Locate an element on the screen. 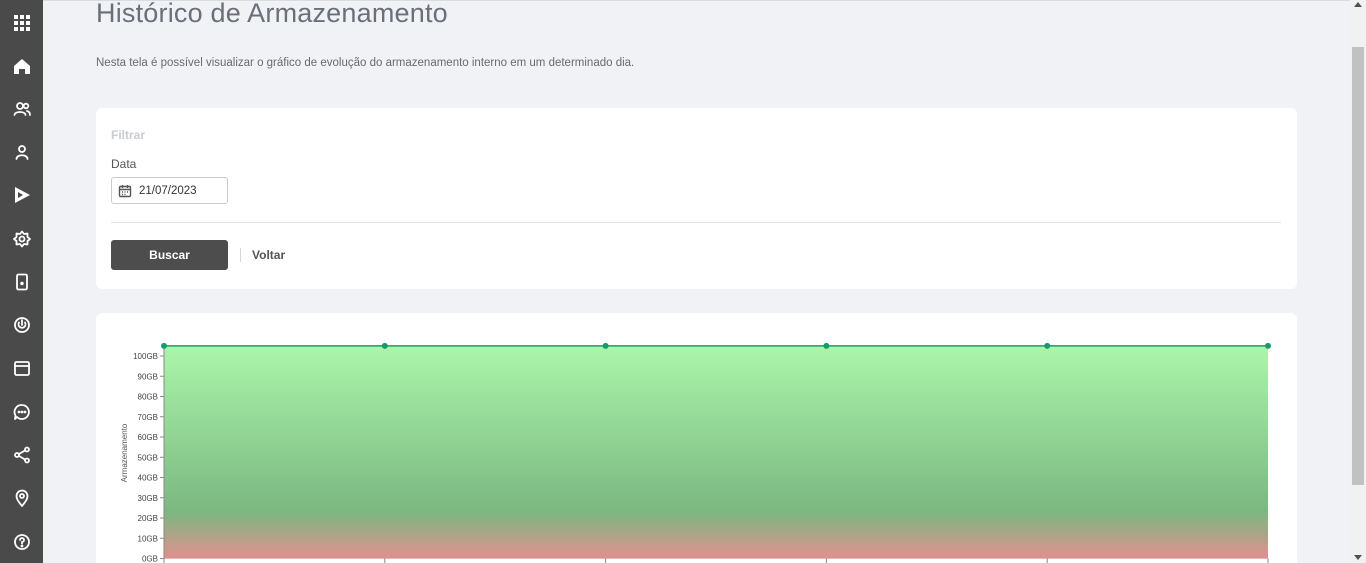 Image resolution: width=1366 pixels, height=563 pixels. y-tick-label: 20GB is located at coordinates (148, 518).